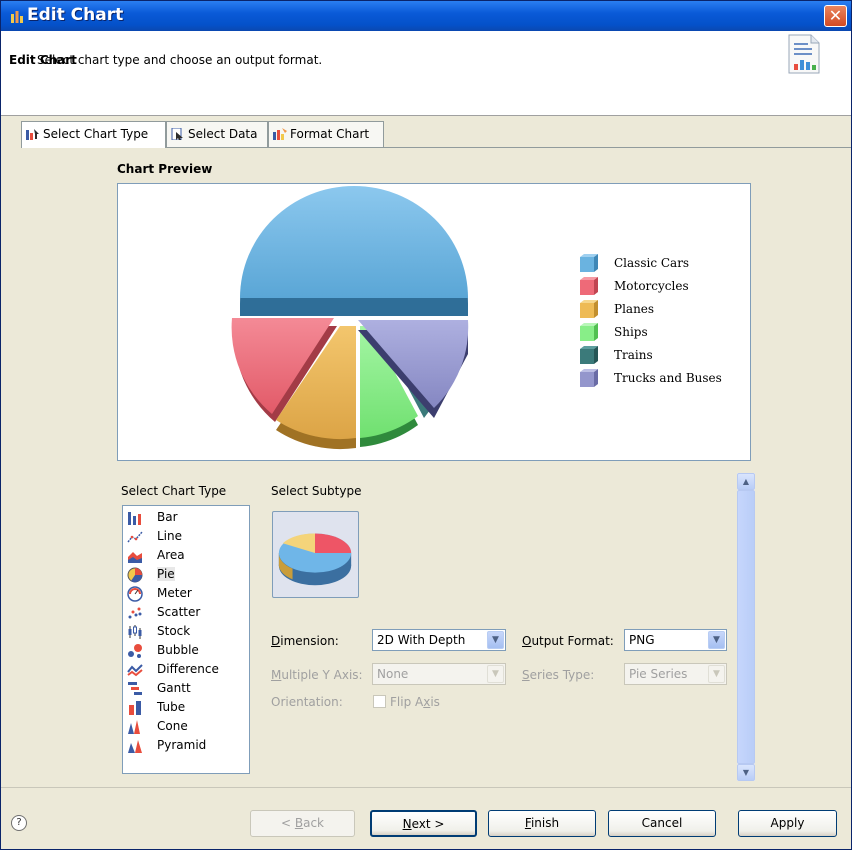 The width and height of the screenshot is (852, 850). What do you see at coordinates (393, 674) in the screenshot?
I see `multiple-y-axis-value: None` at bounding box center [393, 674].